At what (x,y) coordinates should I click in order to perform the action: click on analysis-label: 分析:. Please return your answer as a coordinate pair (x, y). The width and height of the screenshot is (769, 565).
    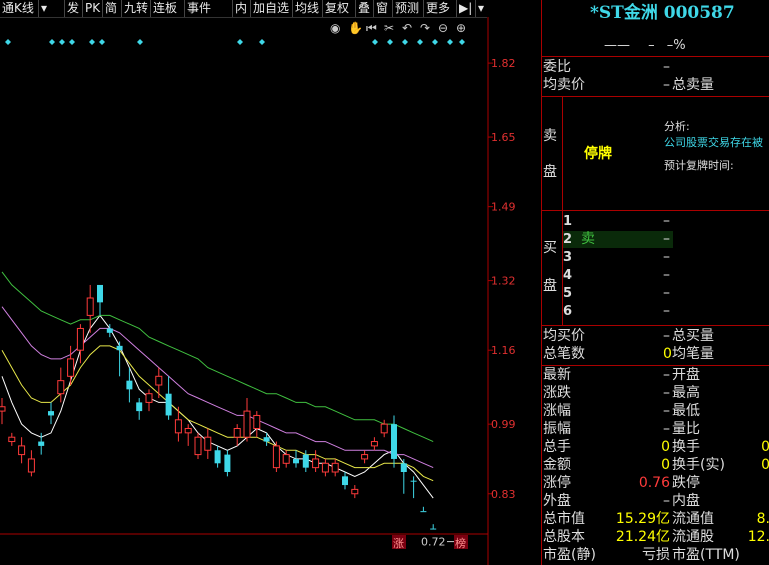
    Looking at the image, I should click on (677, 126).